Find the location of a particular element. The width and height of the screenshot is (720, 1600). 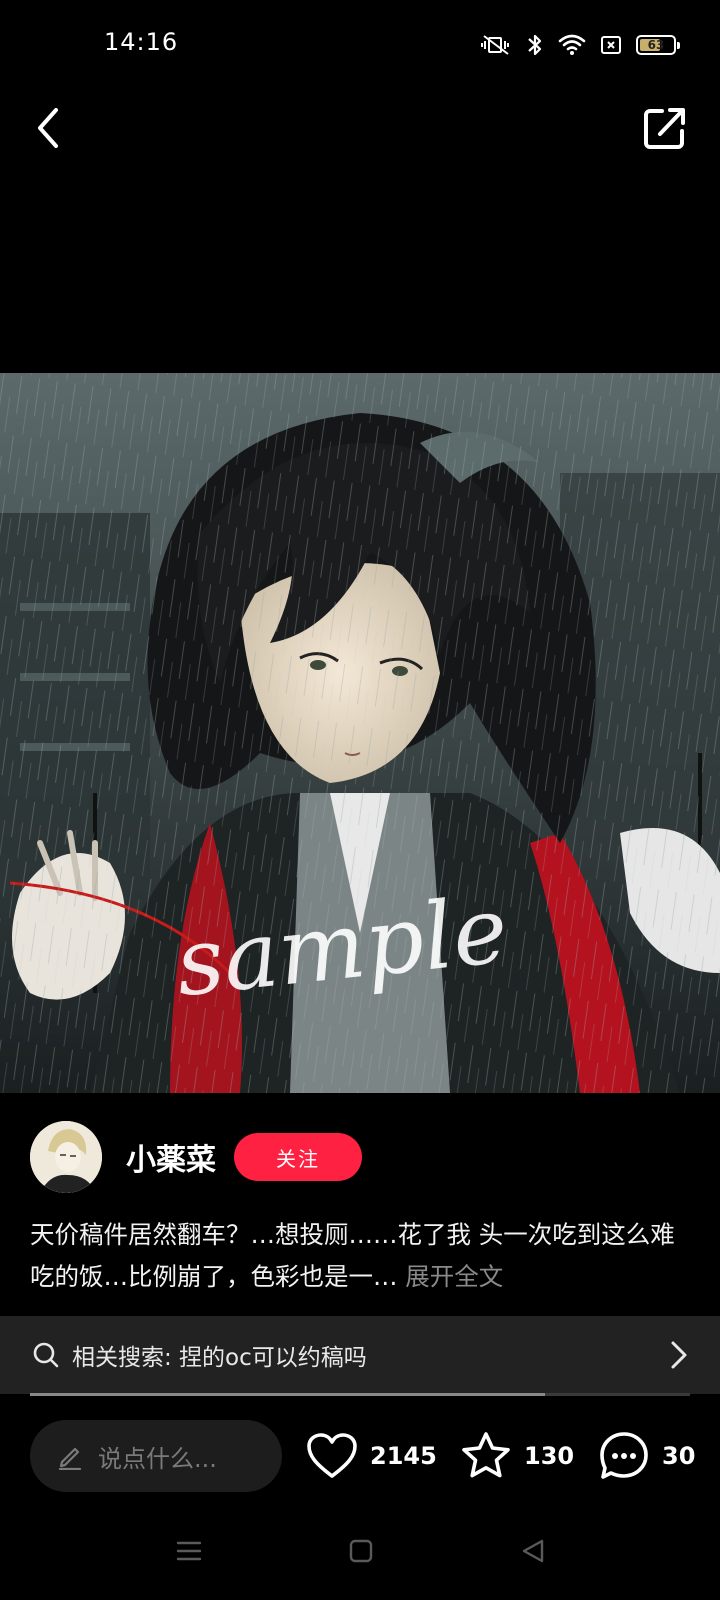

status-bar: 14:16 63 is located at coordinates (360, 45).